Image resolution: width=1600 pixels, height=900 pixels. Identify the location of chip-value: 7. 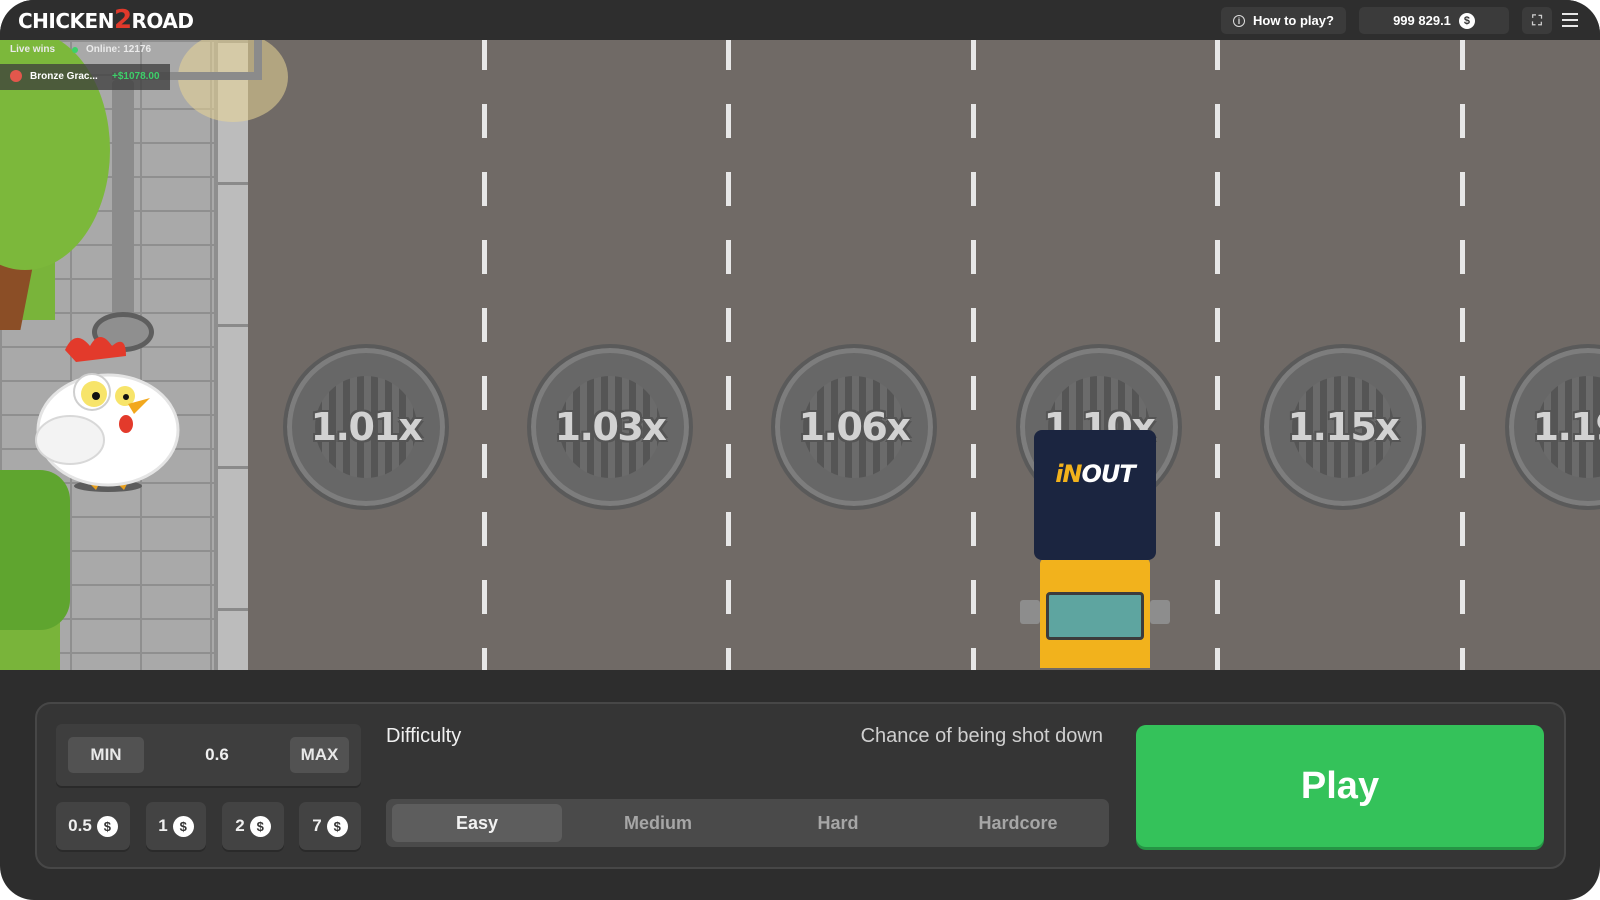
(317, 825).